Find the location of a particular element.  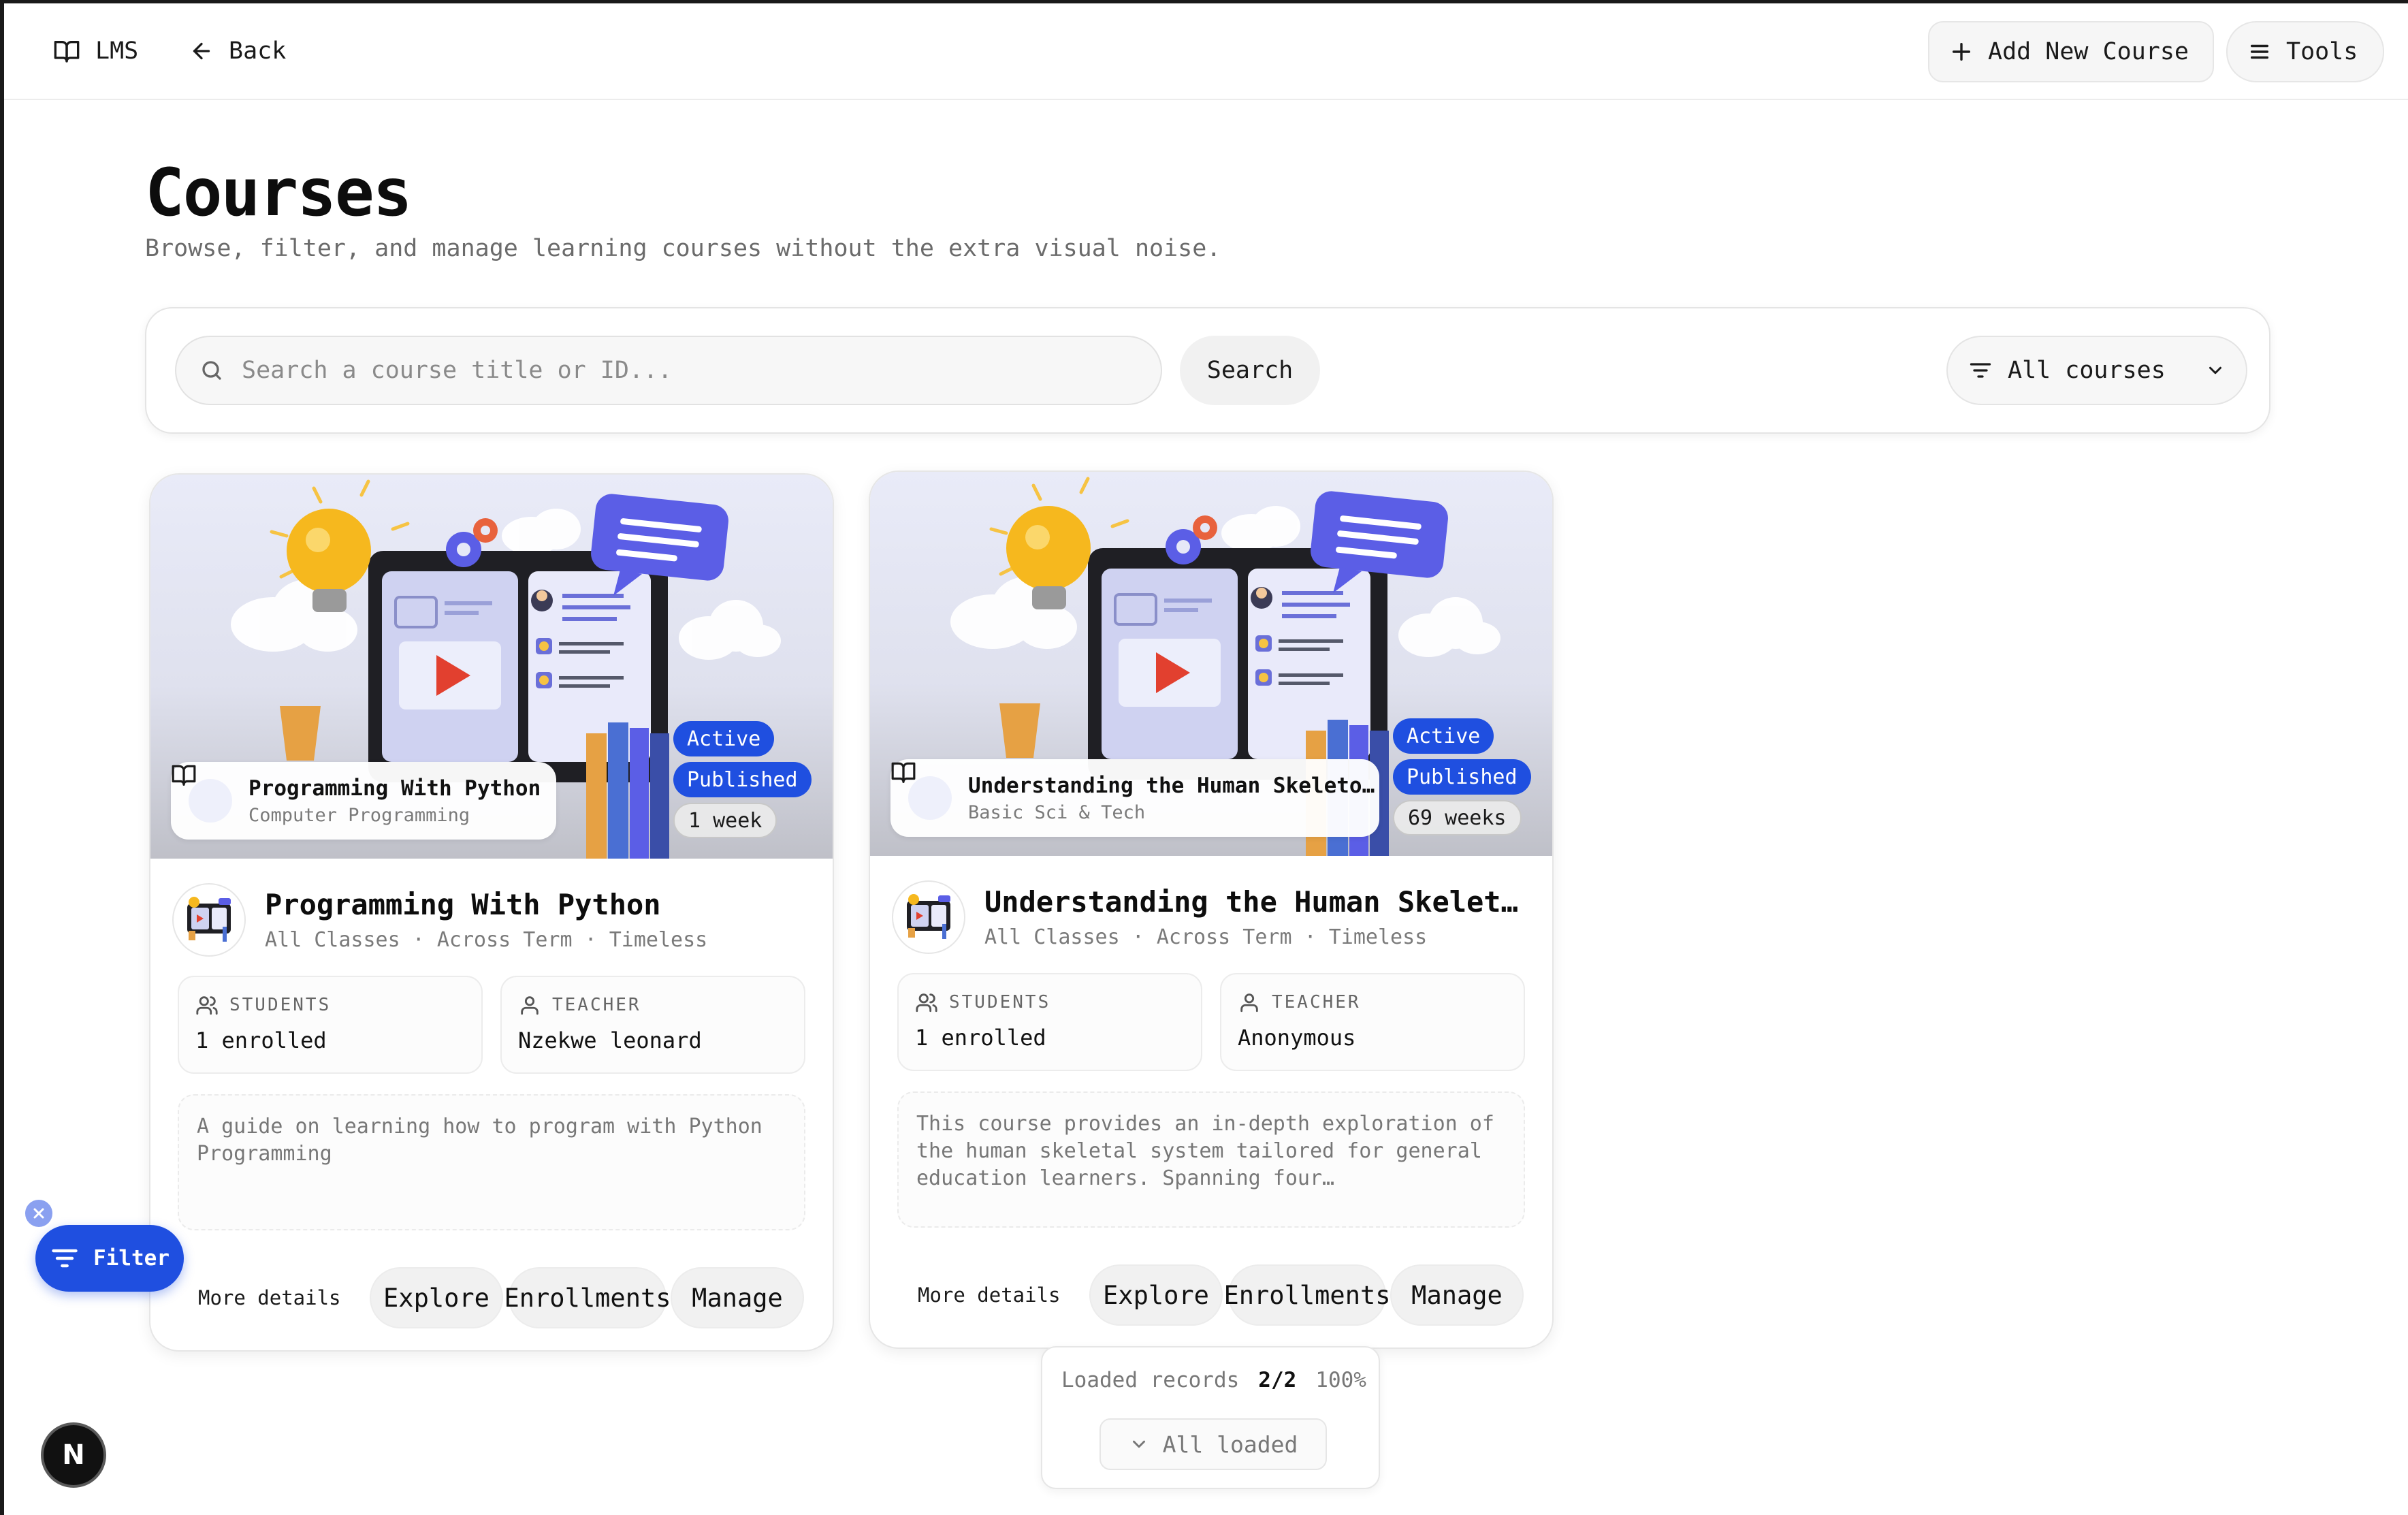

floating-filter-label: Filter is located at coordinates (131, 1258).